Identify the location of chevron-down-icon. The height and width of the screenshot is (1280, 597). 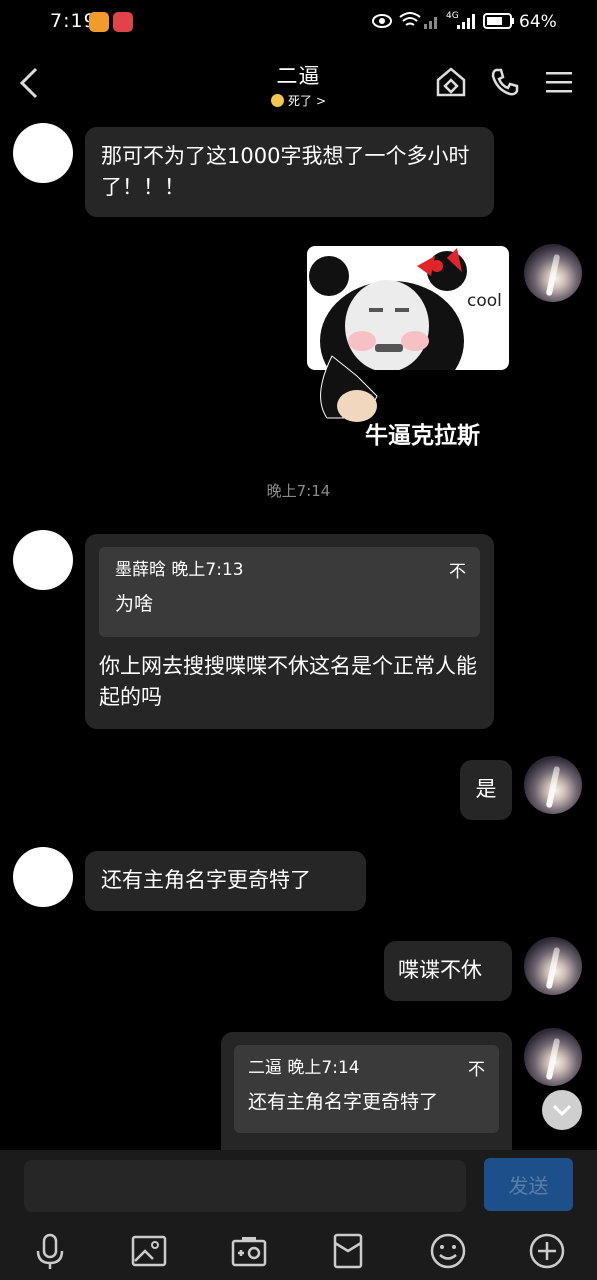
(562, 1110).